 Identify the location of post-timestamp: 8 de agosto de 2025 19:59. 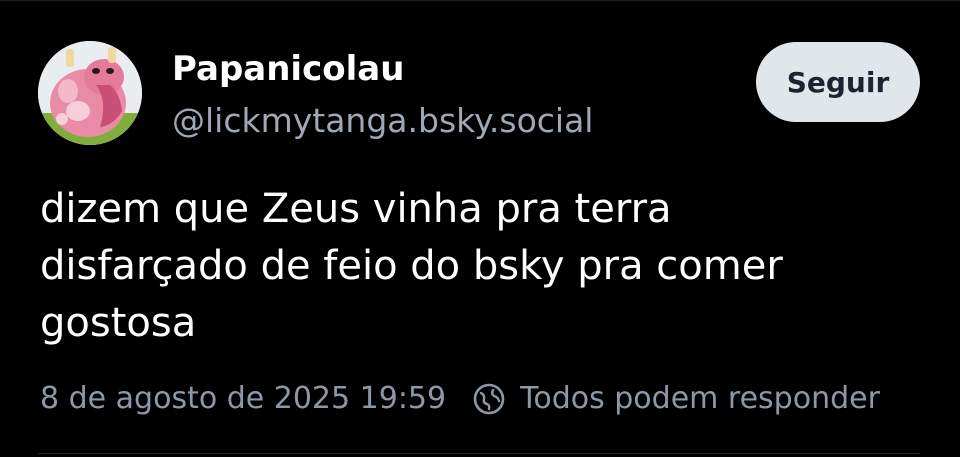
(243, 398).